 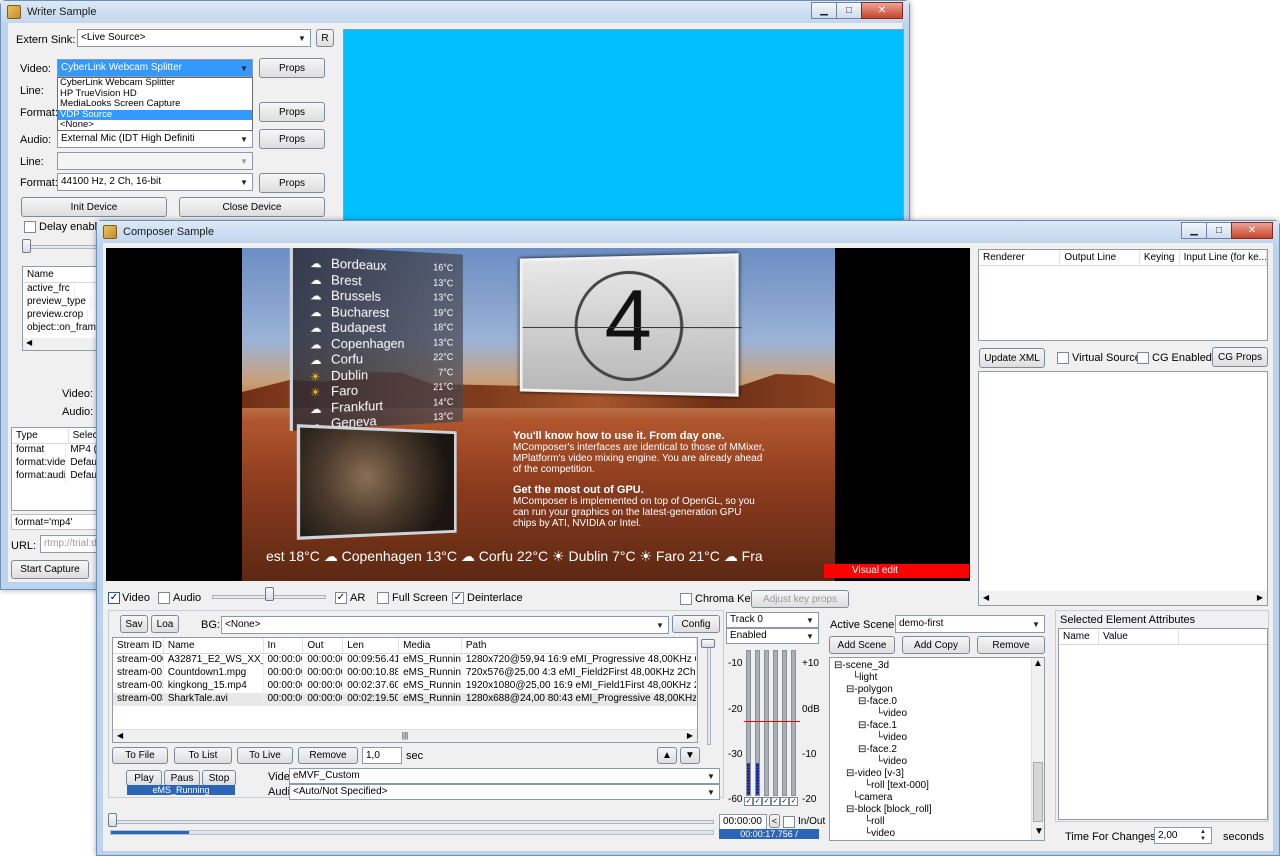 I want to click on pause-button: Paus, so click(x=182, y=778).